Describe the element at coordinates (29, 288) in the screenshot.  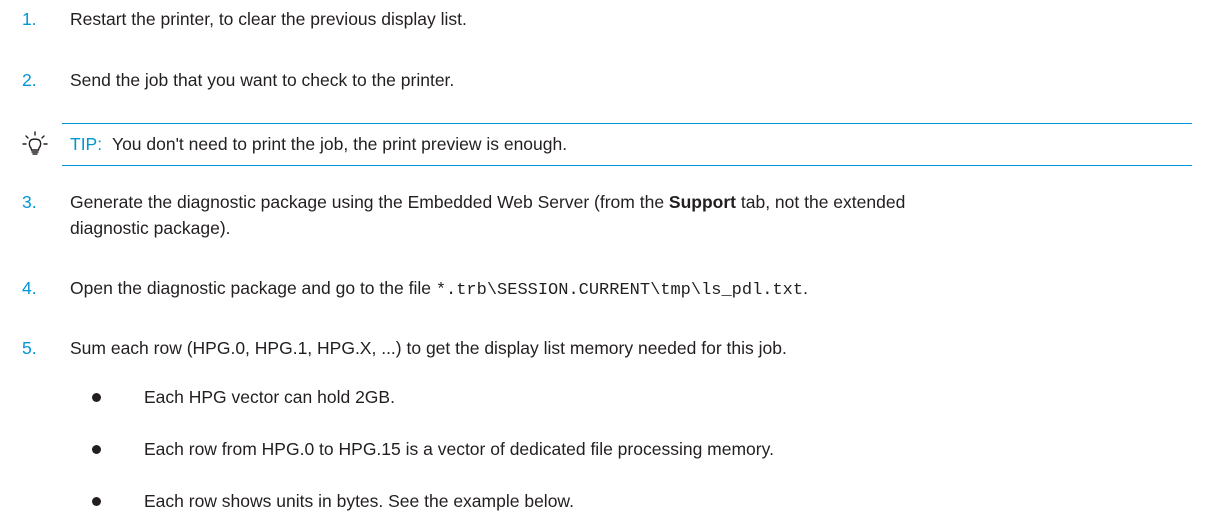
I see `step-number: 4.` at that location.